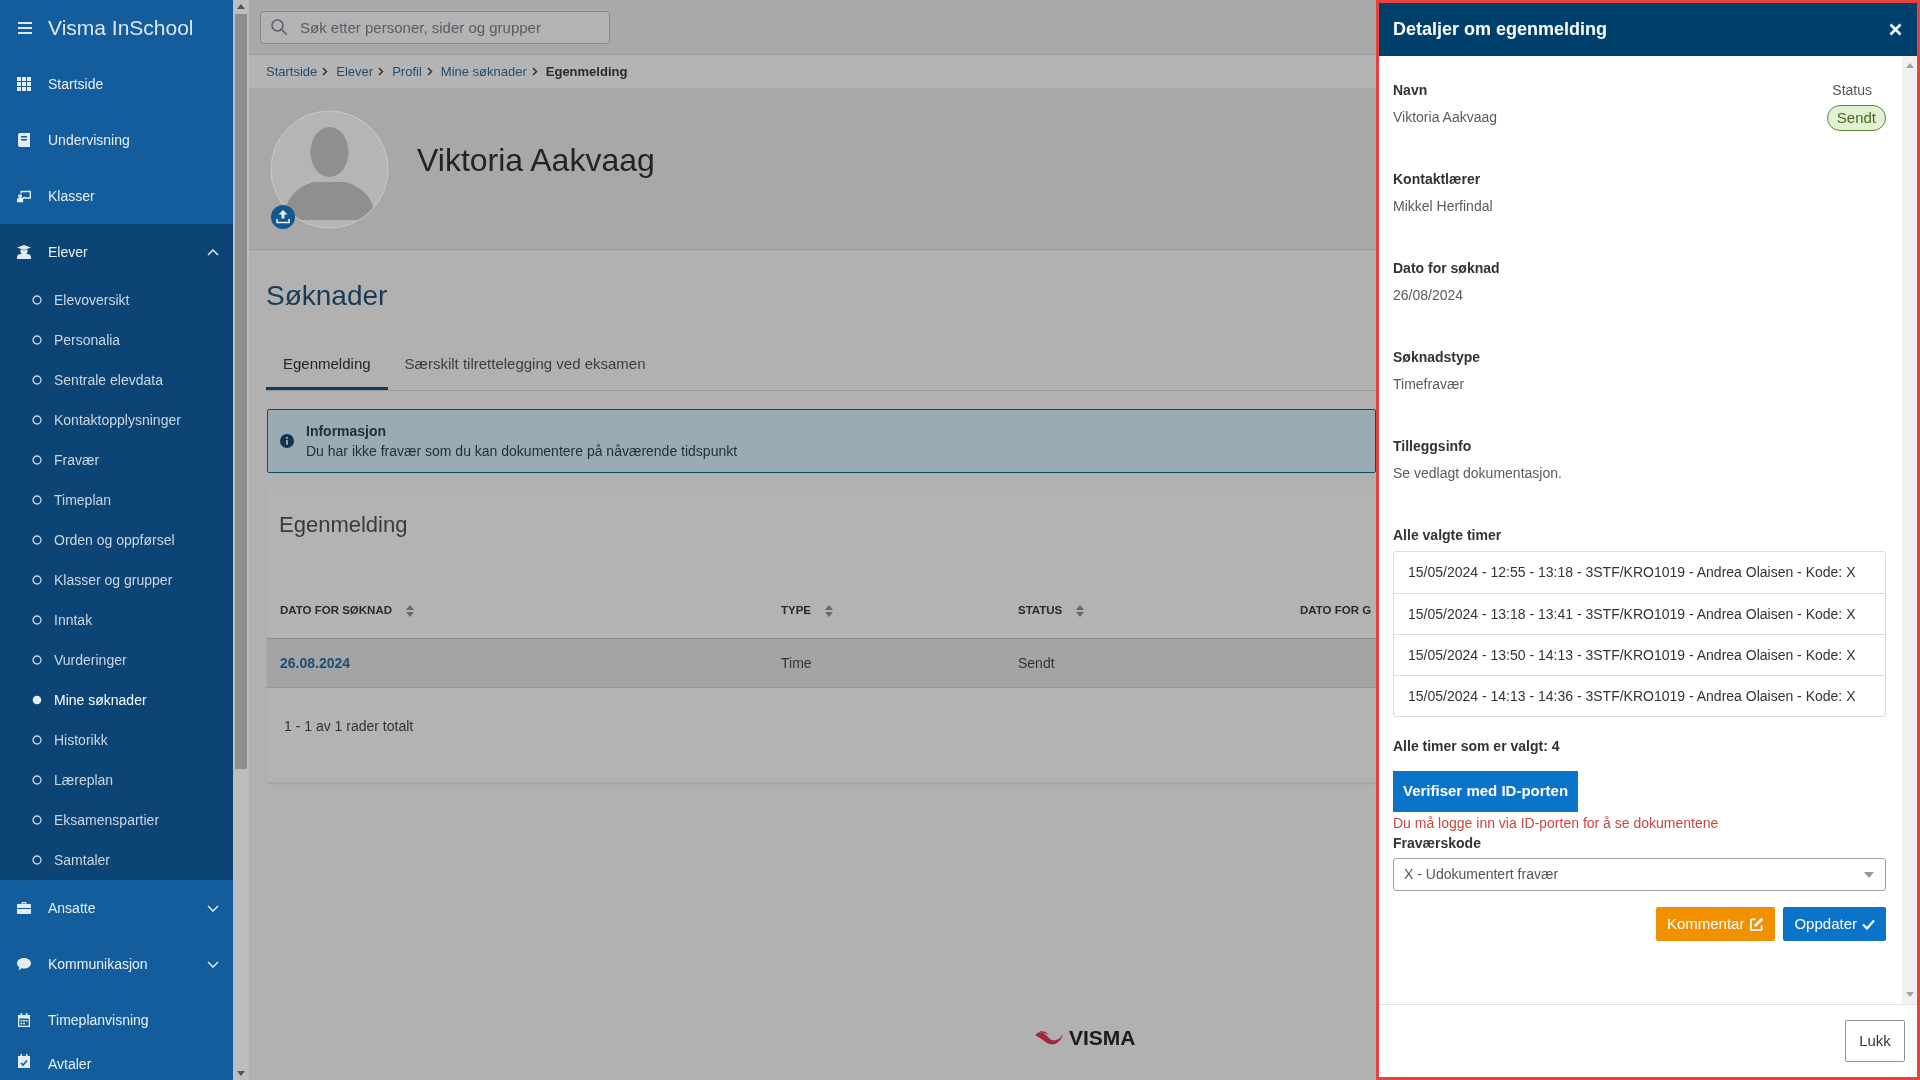 The height and width of the screenshot is (1080, 1920). I want to click on scrollbar-thumb, so click(241, 391).